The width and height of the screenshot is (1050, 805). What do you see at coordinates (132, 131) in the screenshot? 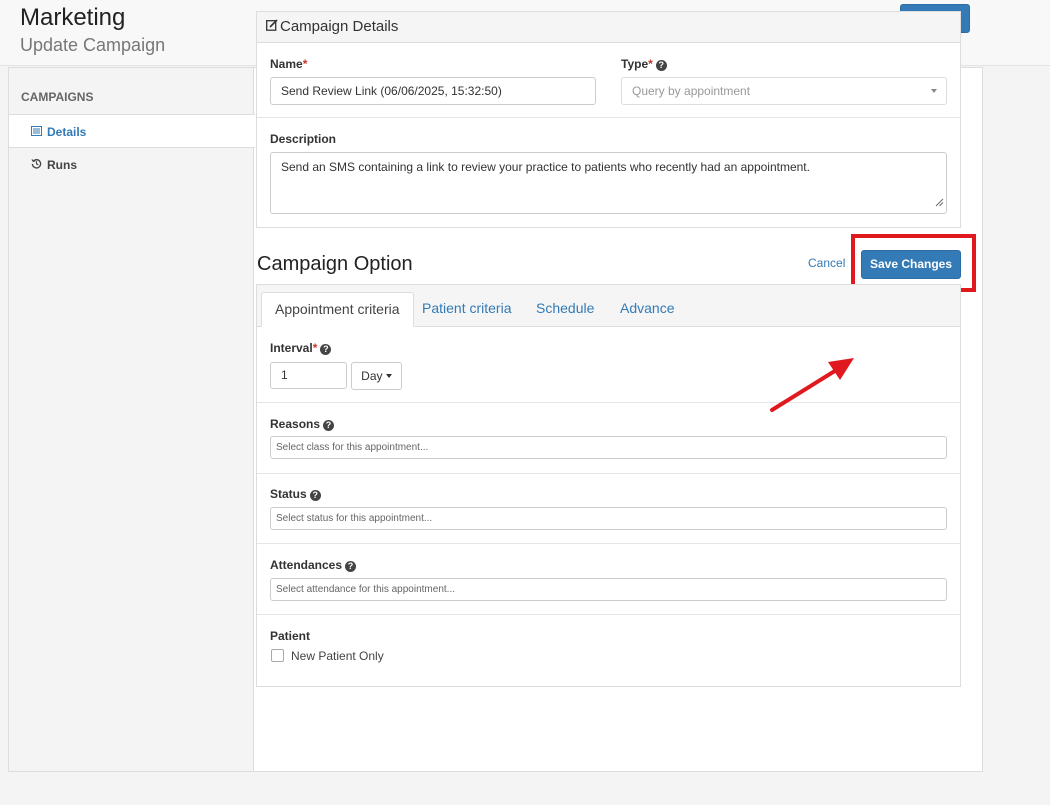
I see `sidebar-item-details: Details` at bounding box center [132, 131].